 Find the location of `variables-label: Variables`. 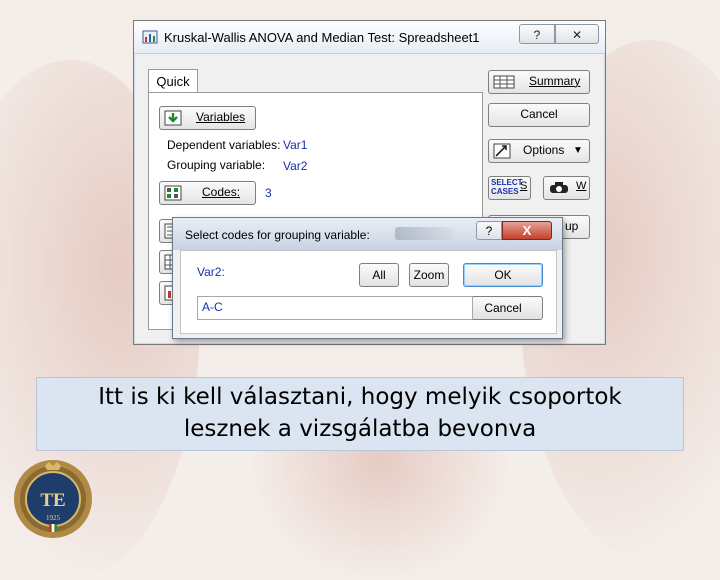

variables-label: Variables is located at coordinates (221, 117).